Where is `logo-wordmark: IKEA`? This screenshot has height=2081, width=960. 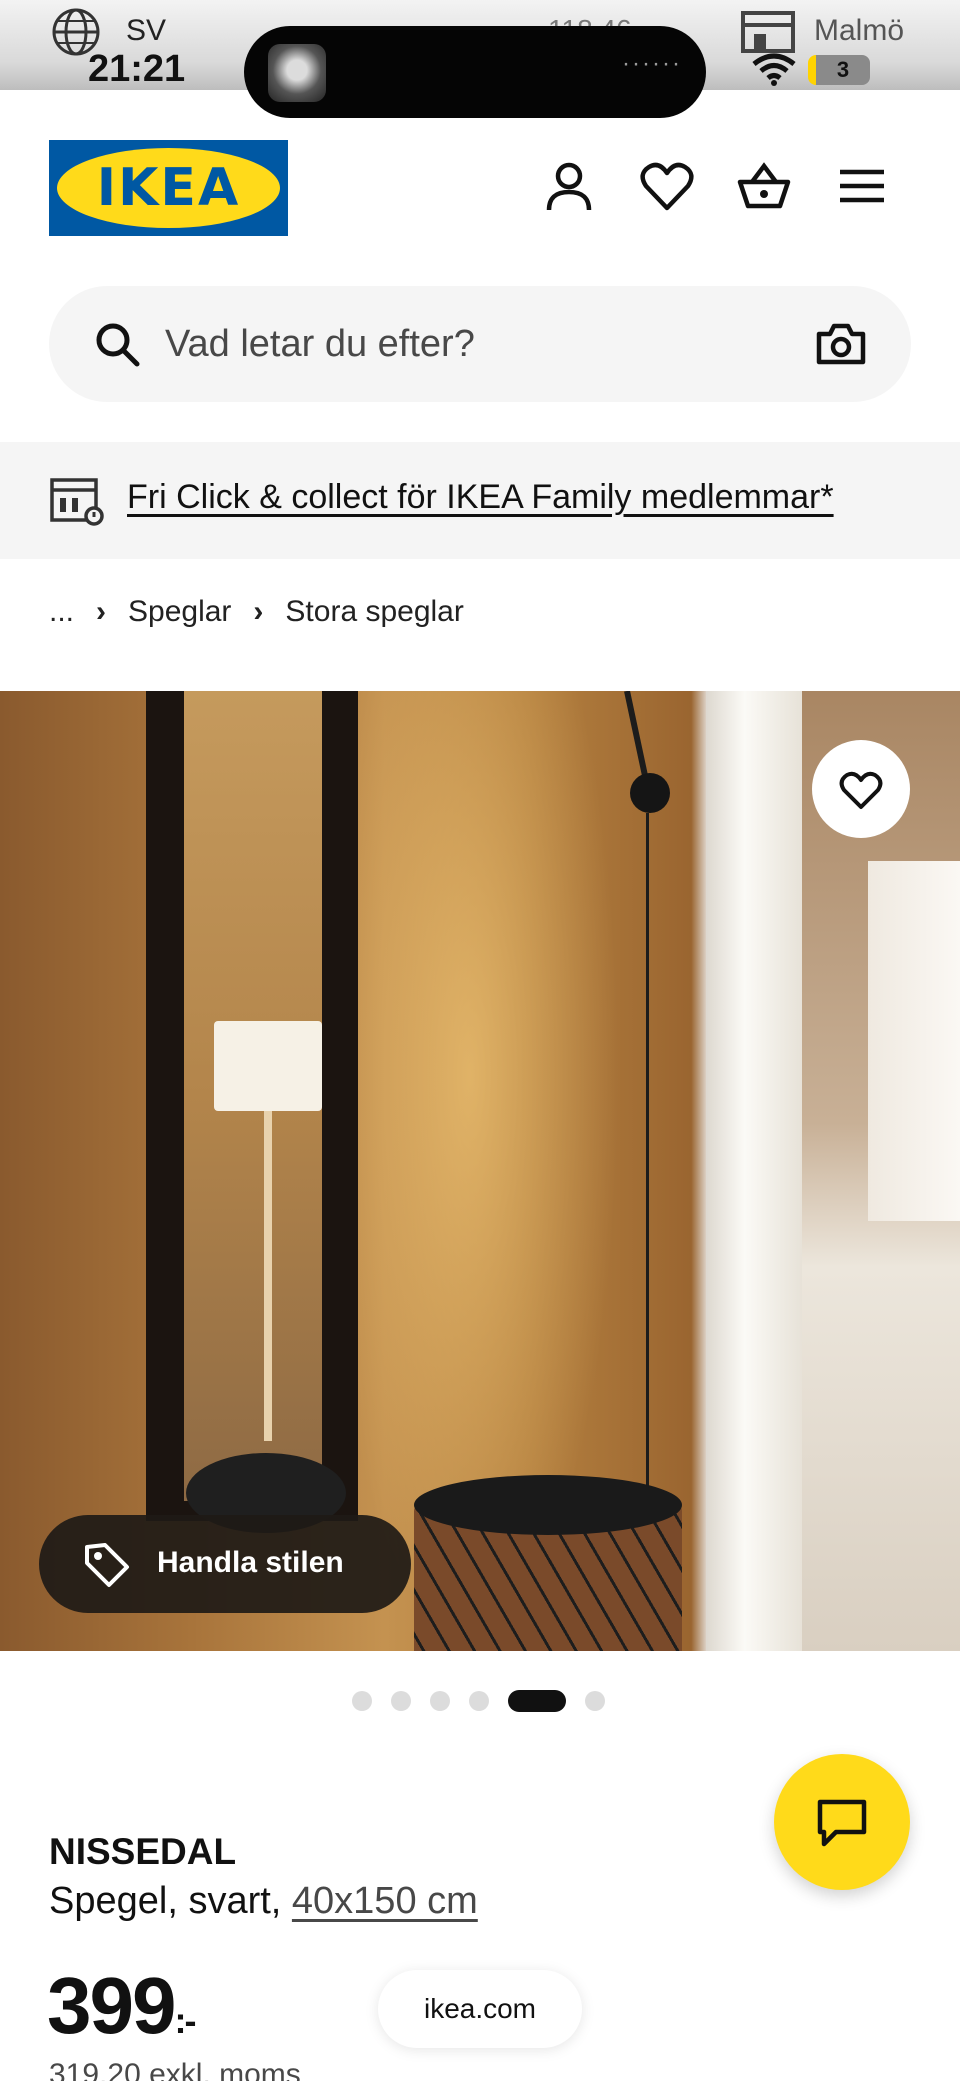
logo-wordmark: IKEA is located at coordinates (168, 188).